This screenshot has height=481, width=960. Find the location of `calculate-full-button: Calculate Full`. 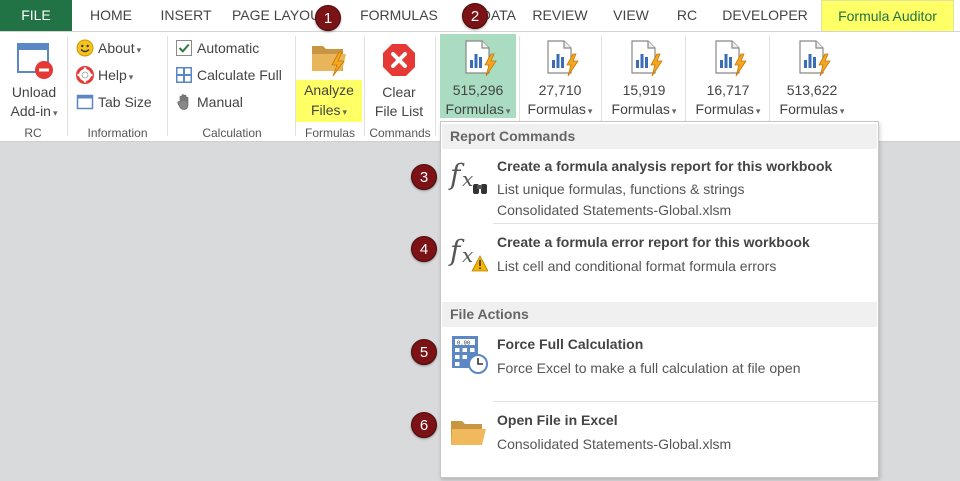

calculate-full-button: Calculate Full is located at coordinates (228, 75).